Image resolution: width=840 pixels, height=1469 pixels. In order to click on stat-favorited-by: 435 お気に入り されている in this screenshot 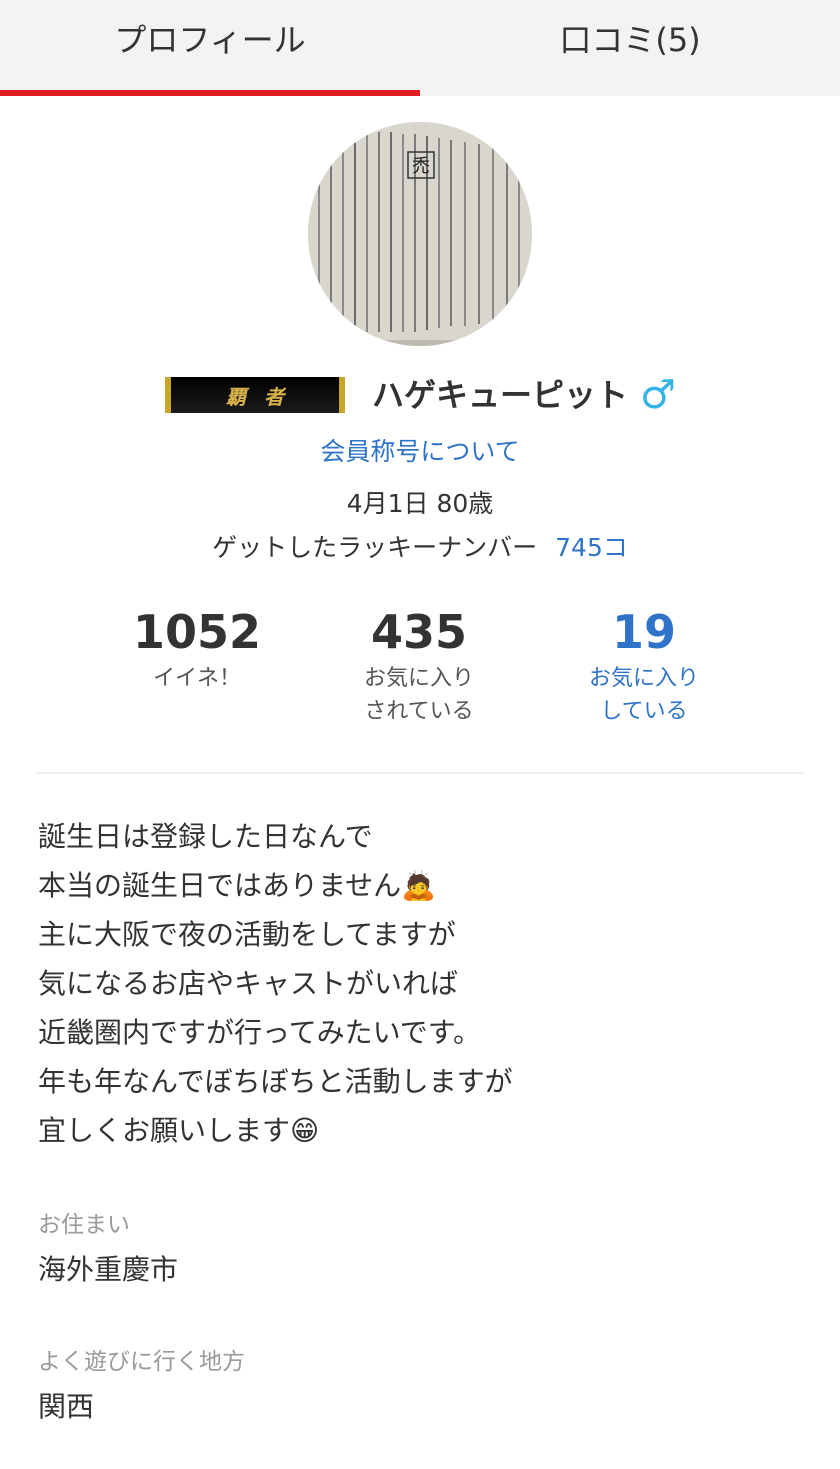, I will do `click(419, 666)`.